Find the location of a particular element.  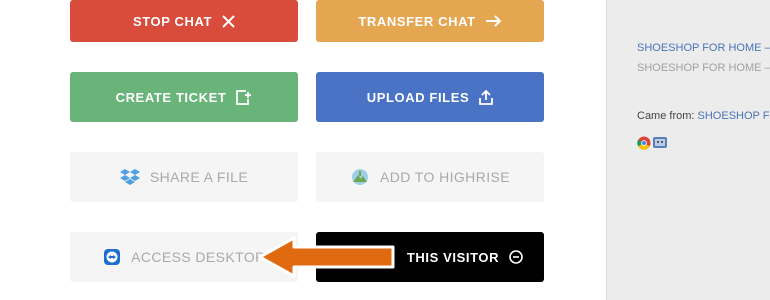

referrer-link: SHOESHOP FO is located at coordinates (734, 116).